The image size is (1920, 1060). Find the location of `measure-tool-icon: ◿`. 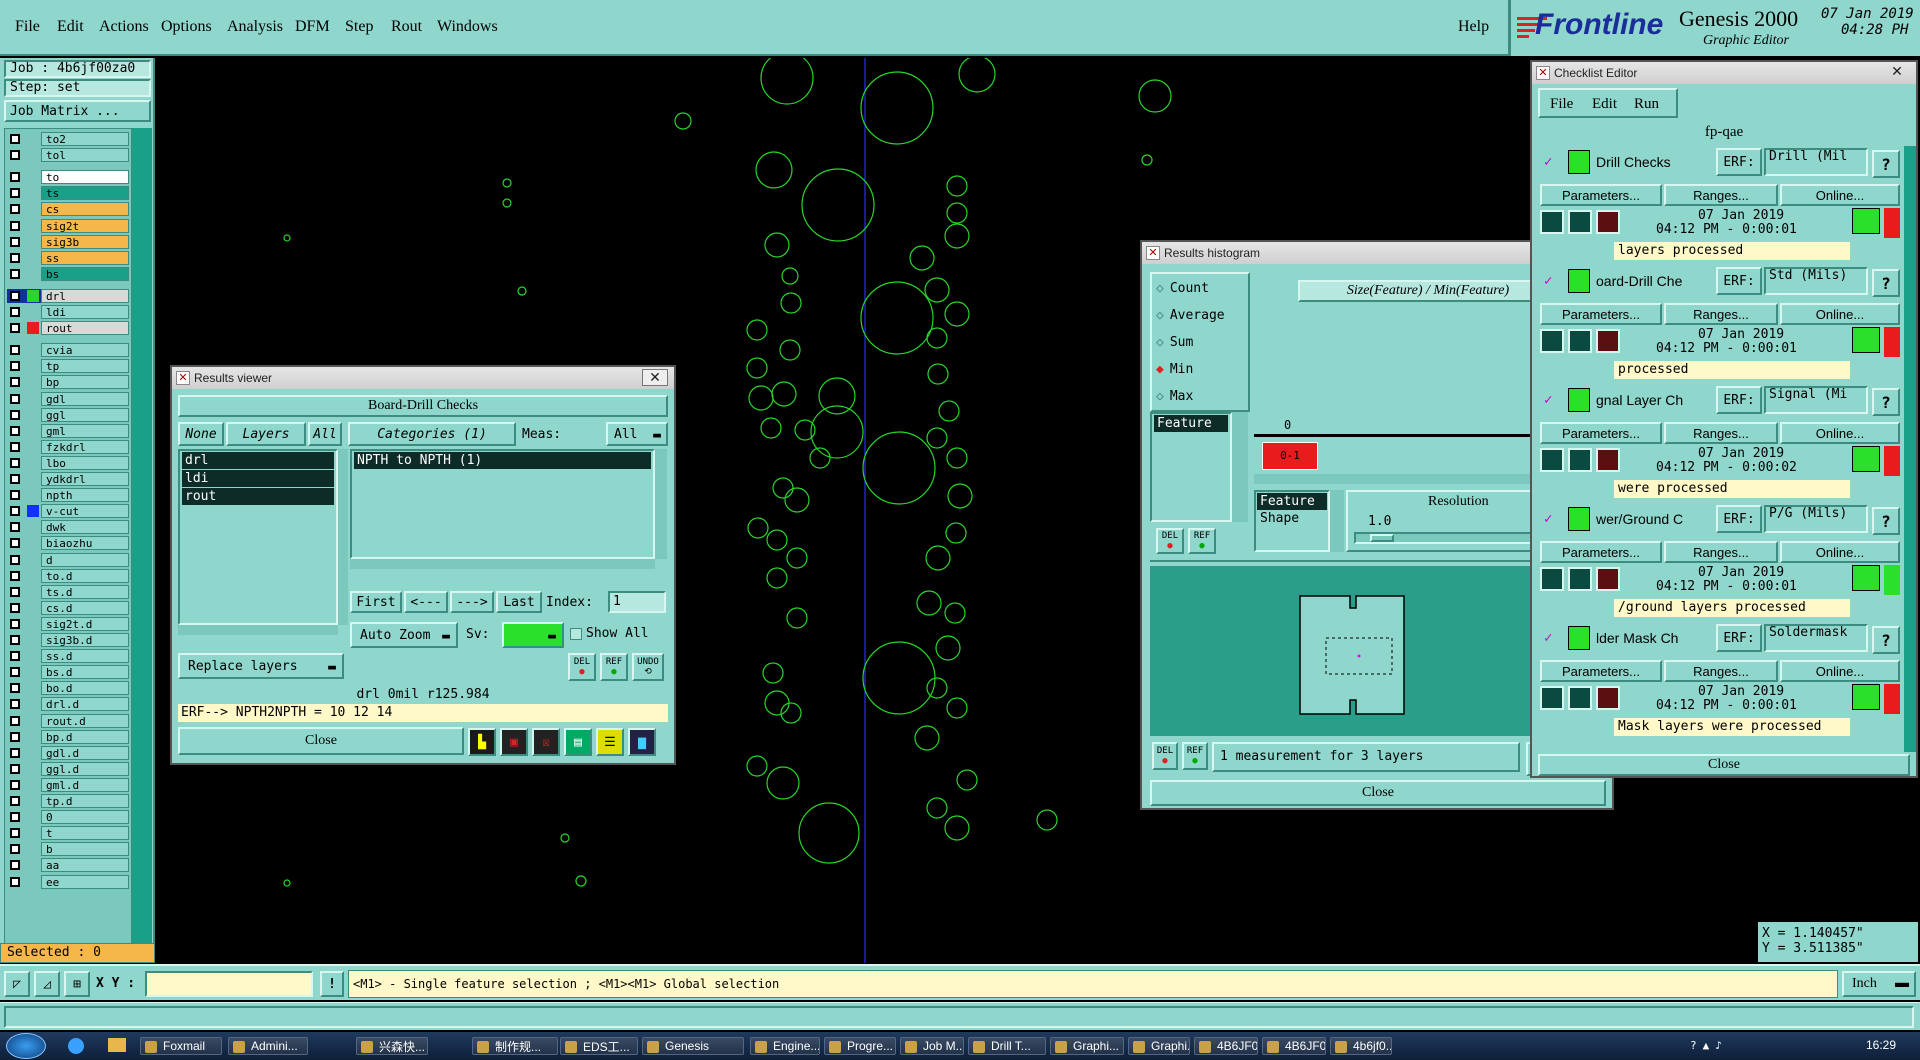

measure-tool-icon: ◿ is located at coordinates (47, 984).